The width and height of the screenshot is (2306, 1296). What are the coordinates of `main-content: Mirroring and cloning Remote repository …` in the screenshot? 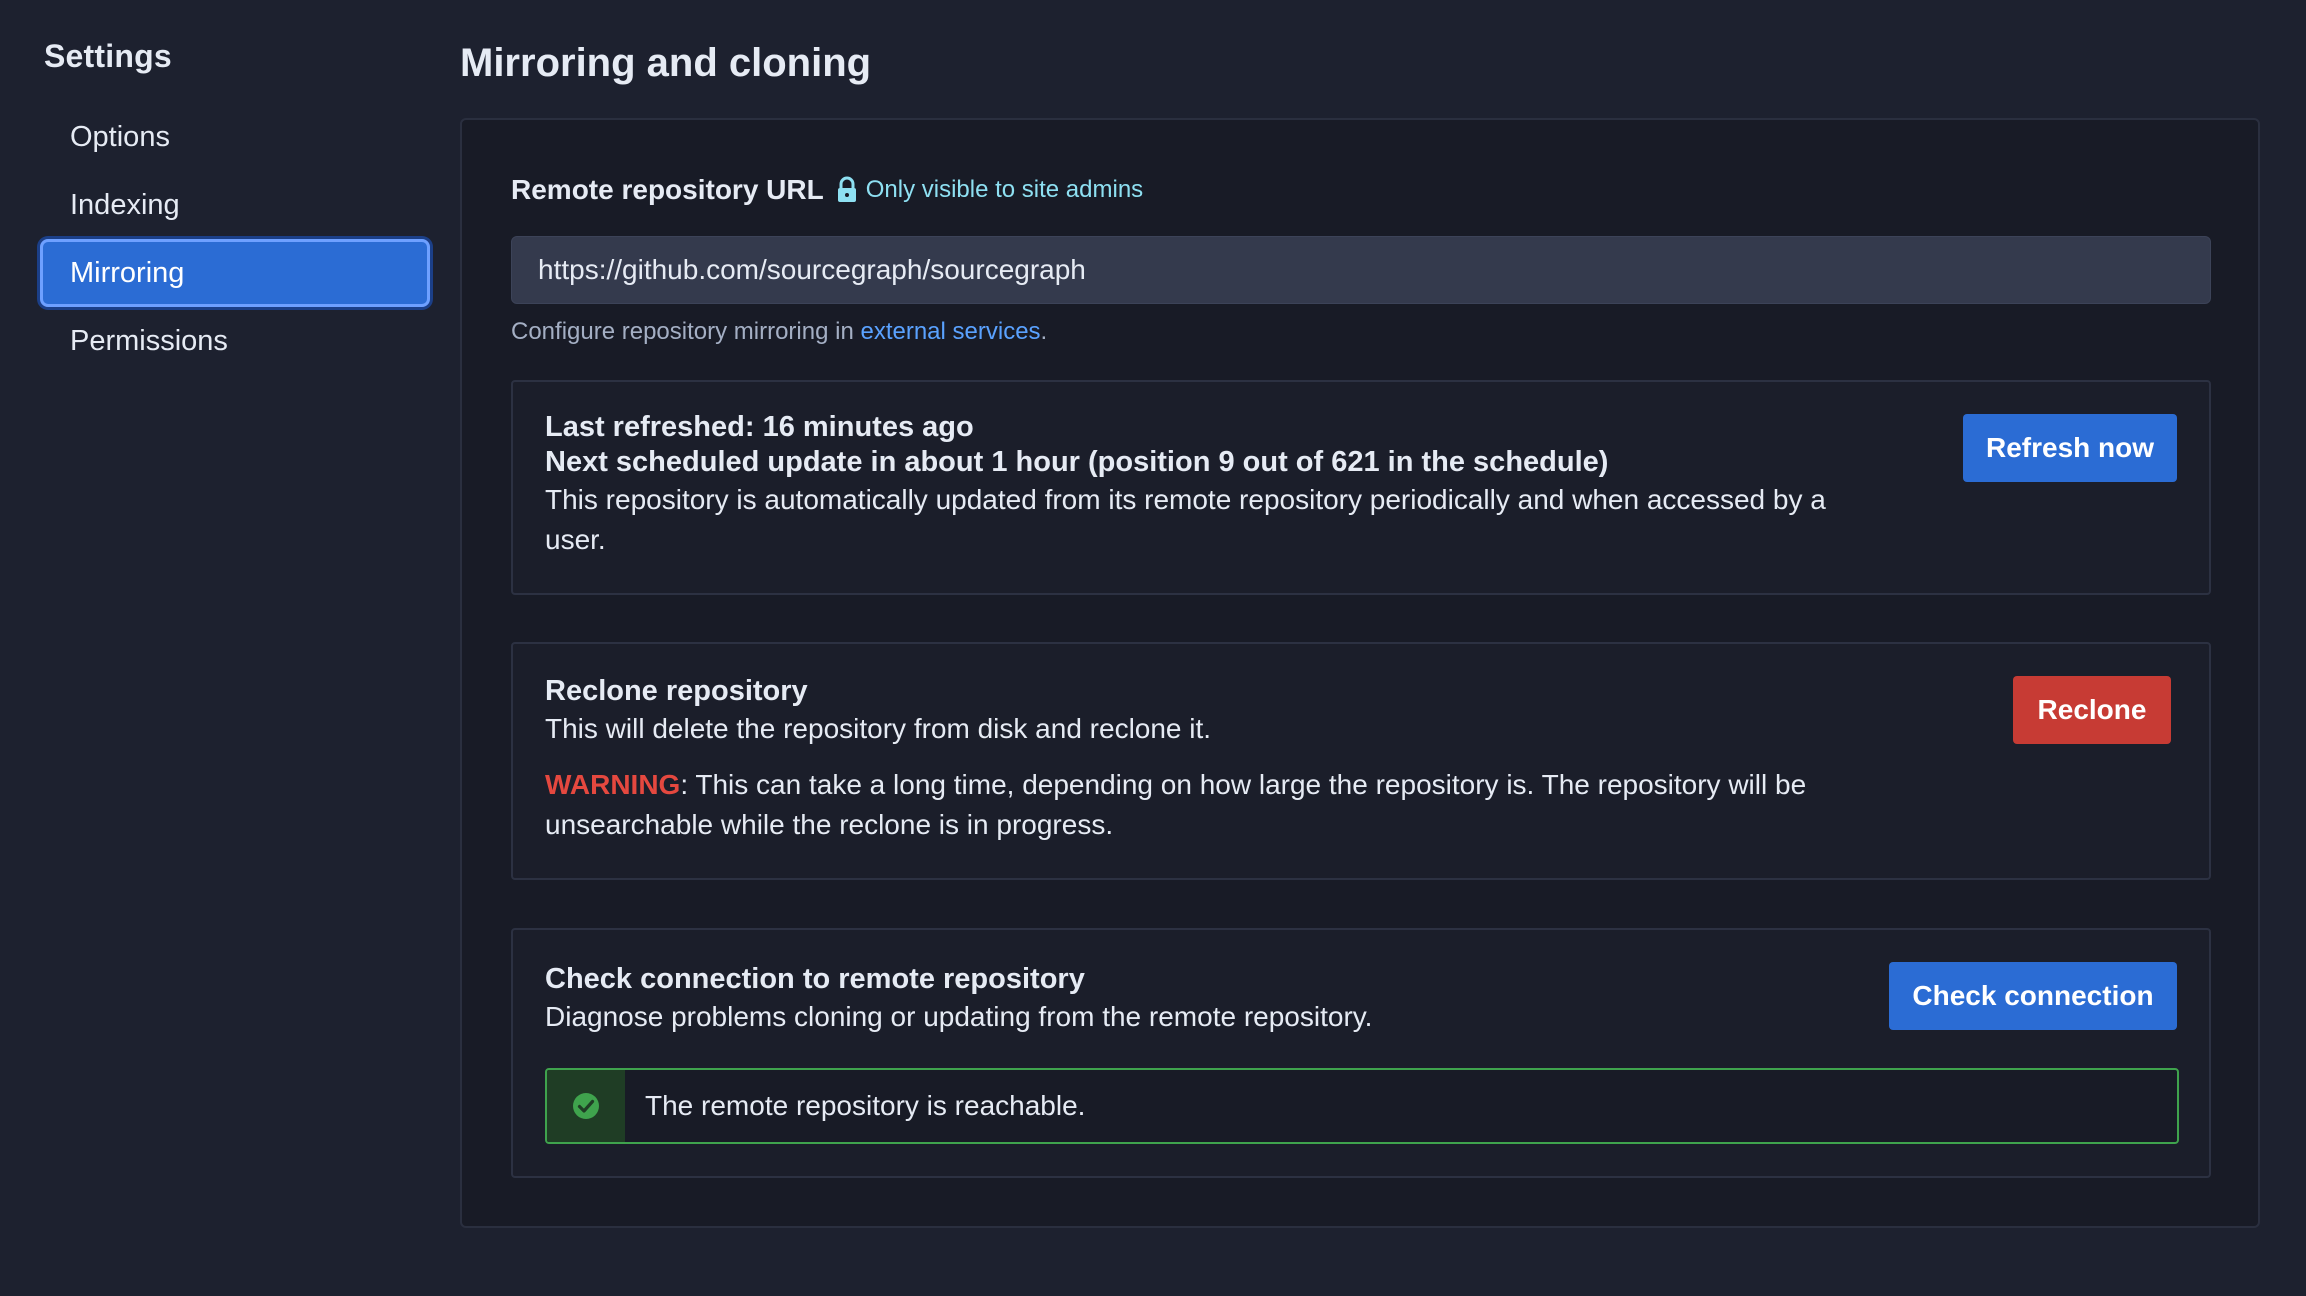 It's located at (1360, 44).